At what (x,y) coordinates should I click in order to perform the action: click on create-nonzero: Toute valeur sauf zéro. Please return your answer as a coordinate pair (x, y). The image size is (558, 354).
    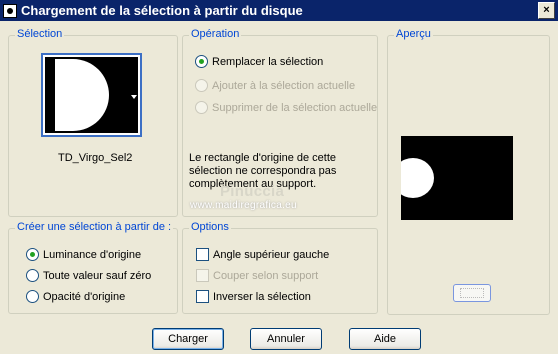
    Looking at the image, I should click on (88, 275).